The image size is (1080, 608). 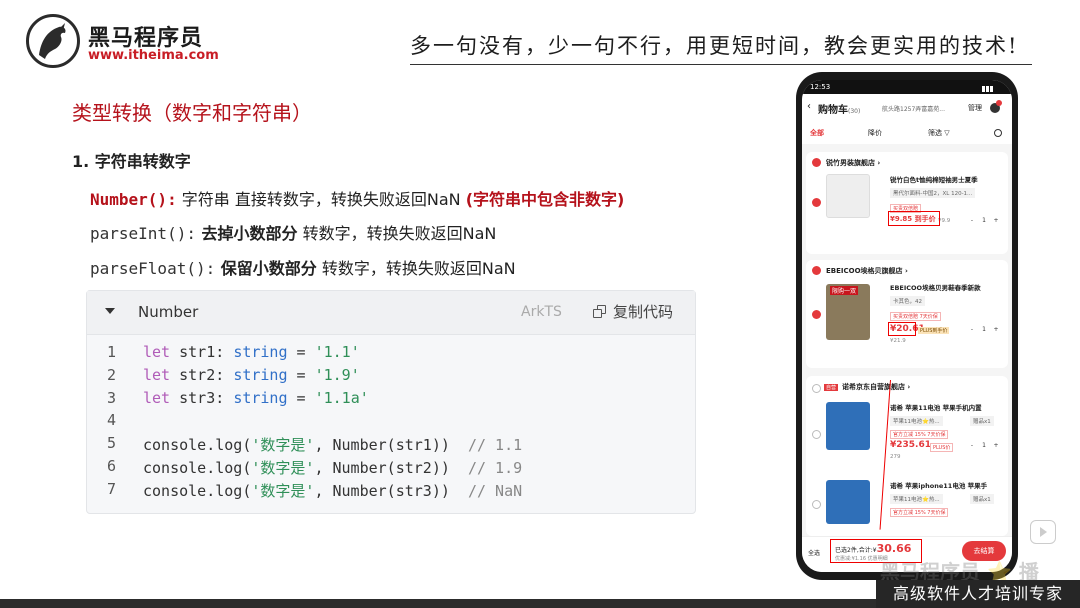 I want to click on store-name: 诺希京东自营旗舰店 ›, so click(x=876, y=387).